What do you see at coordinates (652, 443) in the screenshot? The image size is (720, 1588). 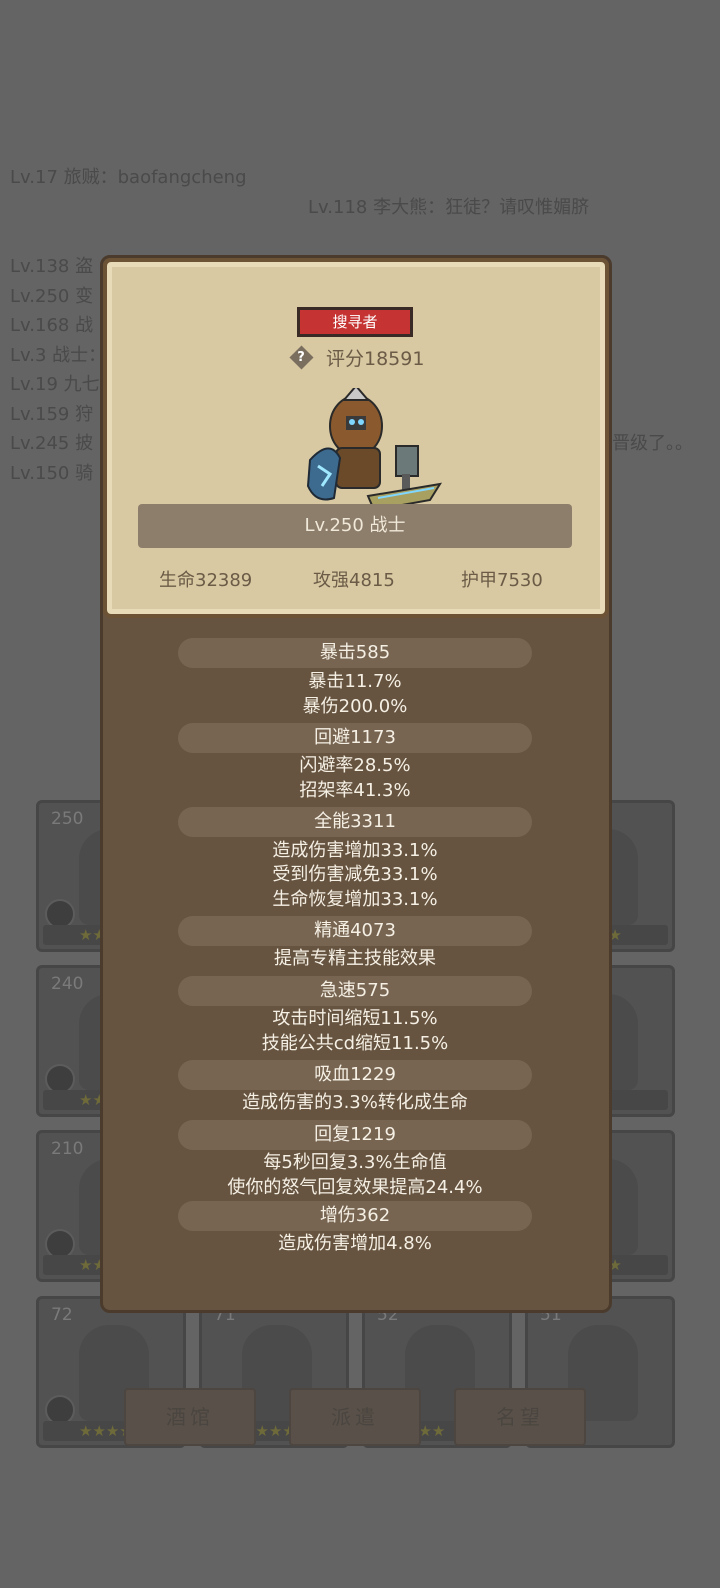 I see `chat-line: 晋级了。。` at bounding box center [652, 443].